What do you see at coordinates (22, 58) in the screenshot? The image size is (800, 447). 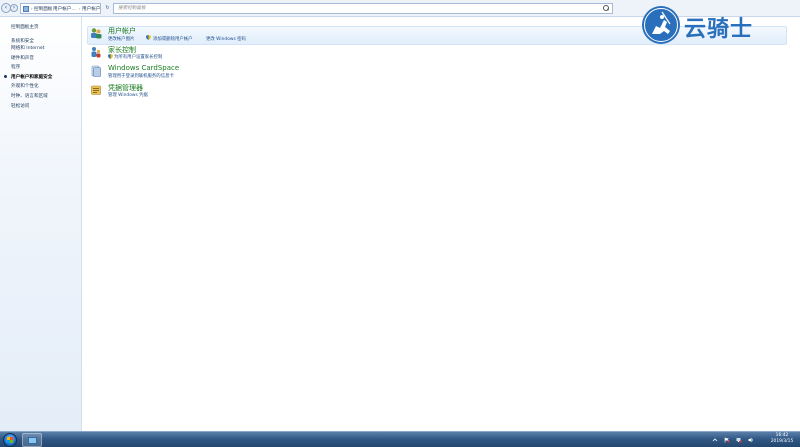 I see `nav-item-hardware-sound: 硬件和声音` at bounding box center [22, 58].